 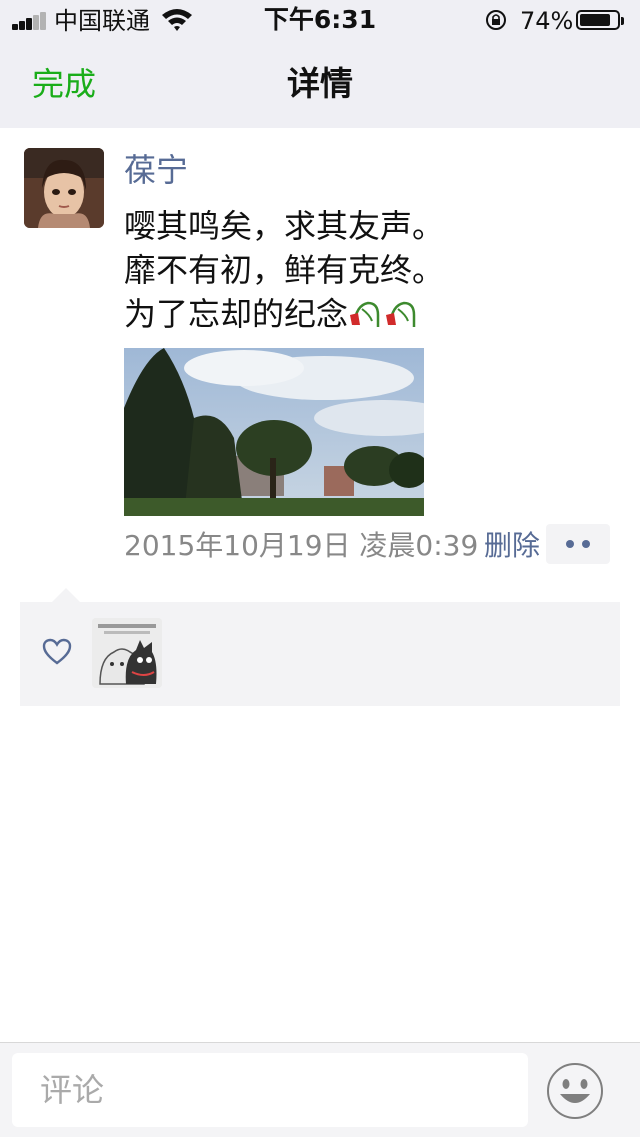 I want to click on post-line-1: 嘤其鸣矣，求其友声。, so click(x=284, y=226).